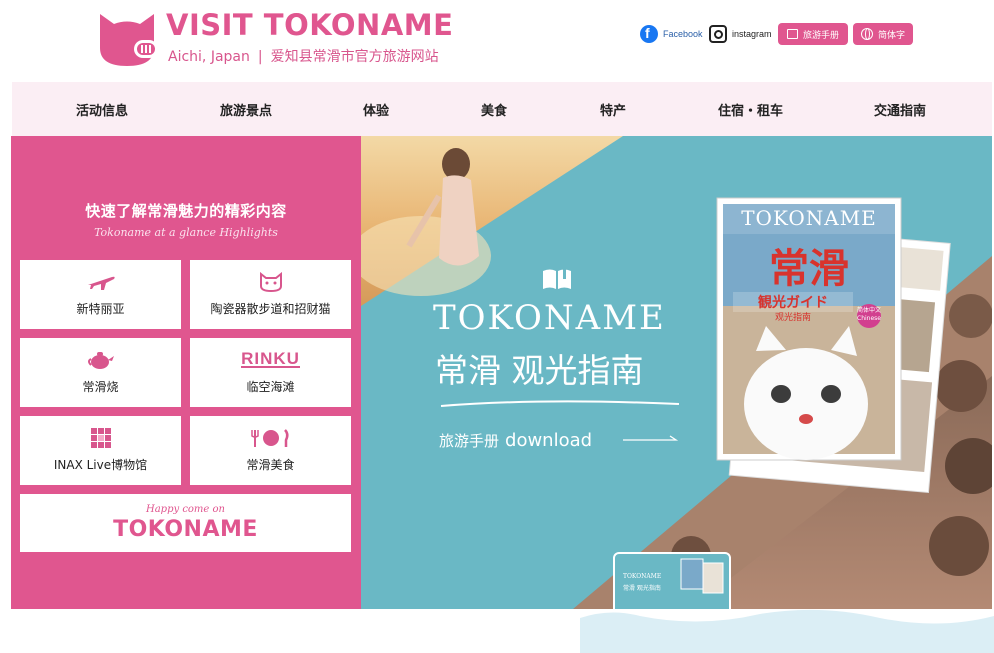 The width and height of the screenshot is (994, 653). What do you see at coordinates (354, 57) in the screenshot?
I see `brand-description: 爱知县常滑市官方旅游网站` at bounding box center [354, 57].